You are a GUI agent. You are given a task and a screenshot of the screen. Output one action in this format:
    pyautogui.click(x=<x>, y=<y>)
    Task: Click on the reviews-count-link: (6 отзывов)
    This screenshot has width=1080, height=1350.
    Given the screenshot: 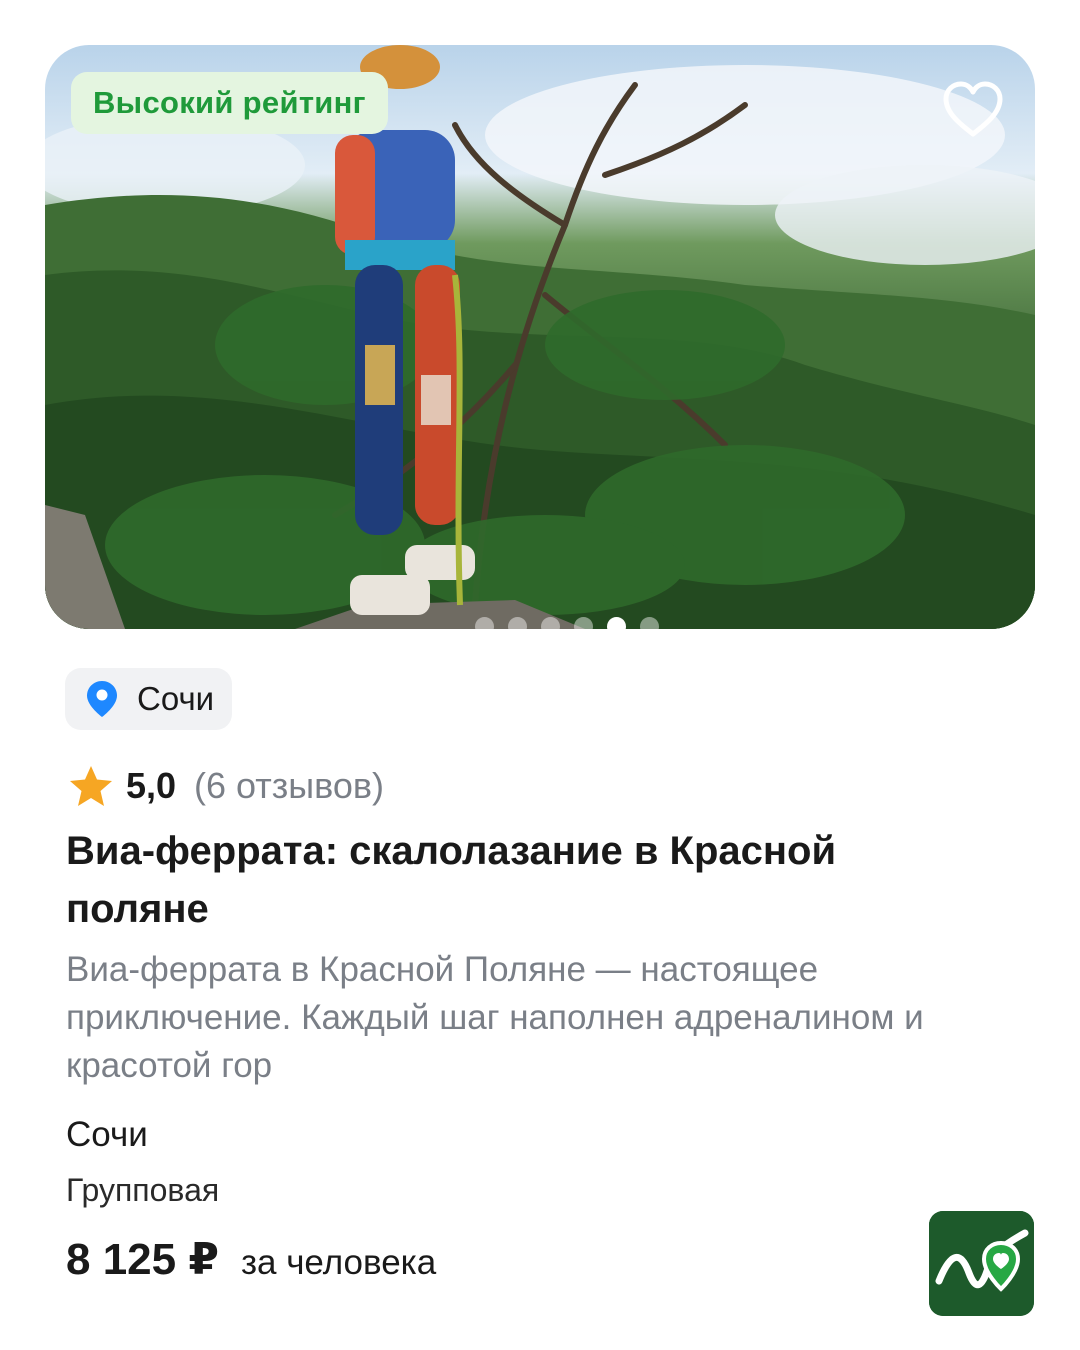 What is the action you would take?
    pyautogui.click(x=289, y=786)
    